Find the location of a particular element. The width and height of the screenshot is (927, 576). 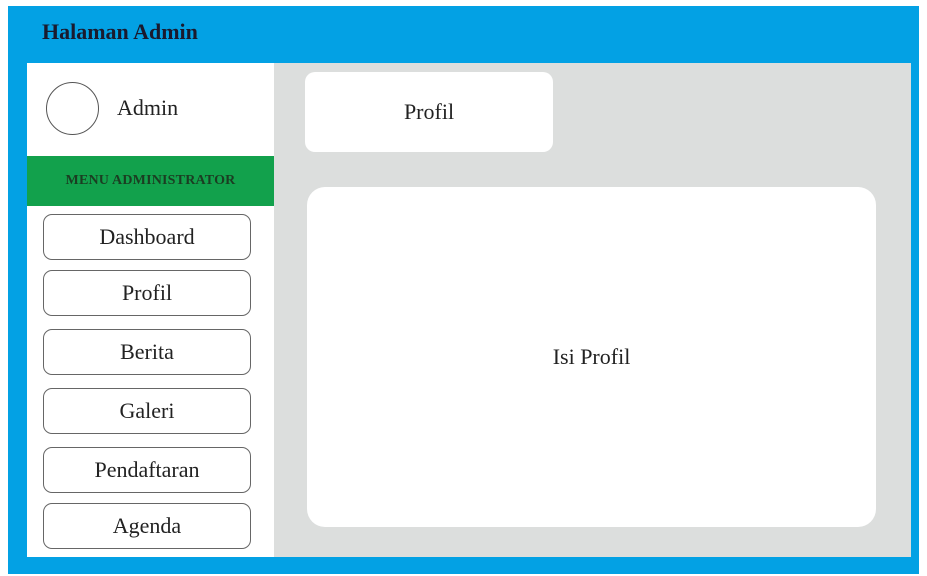

sidebar-item-agenda: Agenda is located at coordinates (147, 526).